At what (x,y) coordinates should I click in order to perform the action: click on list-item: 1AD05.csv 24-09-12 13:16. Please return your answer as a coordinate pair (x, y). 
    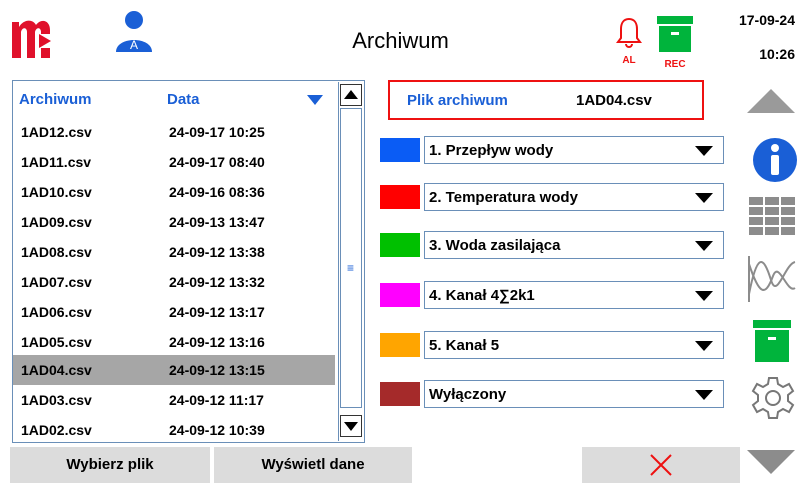
    Looking at the image, I should click on (174, 342).